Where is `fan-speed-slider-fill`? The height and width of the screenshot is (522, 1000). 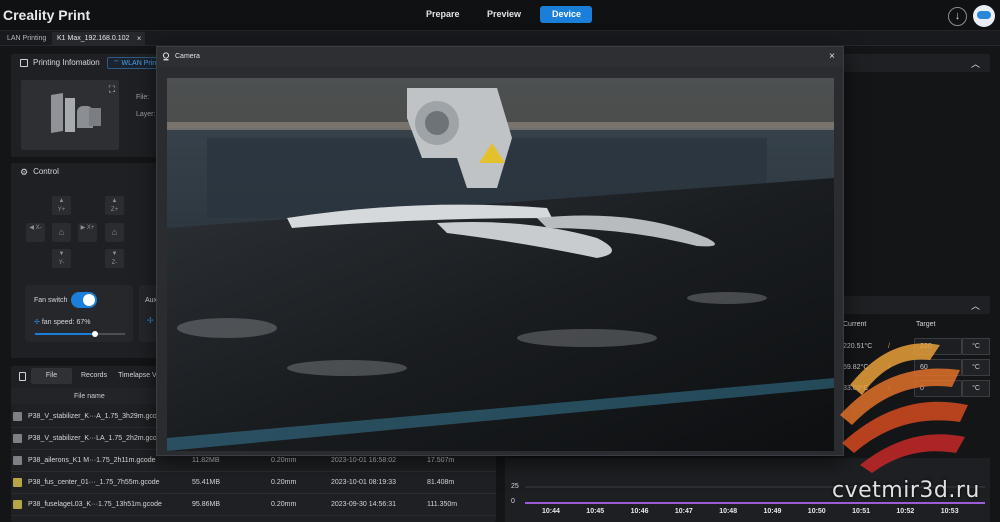
fan-speed-slider-fill is located at coordinates (65, 334).